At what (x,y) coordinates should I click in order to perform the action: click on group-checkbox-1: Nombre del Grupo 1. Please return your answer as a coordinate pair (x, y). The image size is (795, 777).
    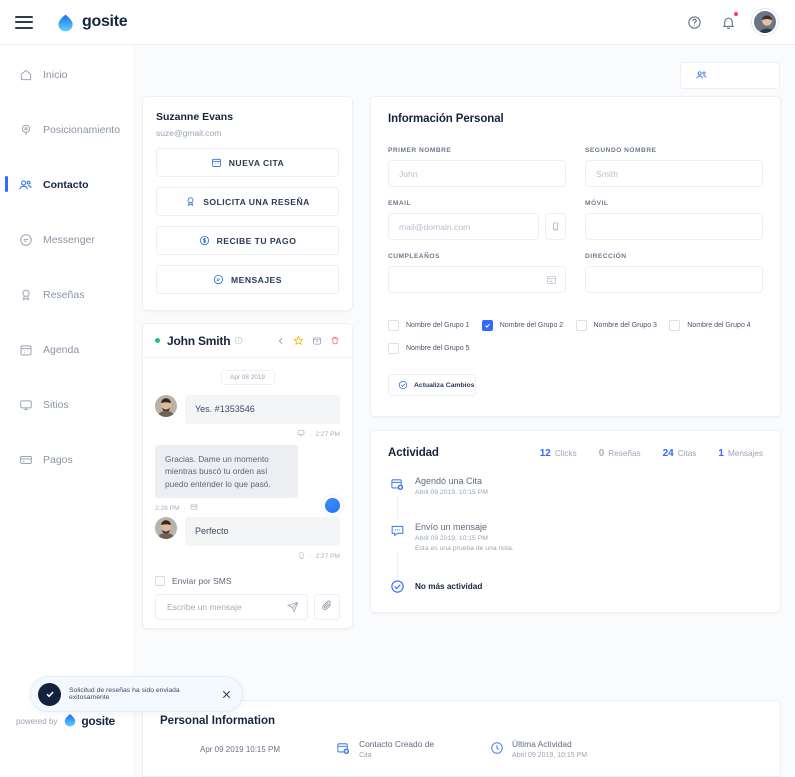
    Looking at the image, I should click on (435, 325).